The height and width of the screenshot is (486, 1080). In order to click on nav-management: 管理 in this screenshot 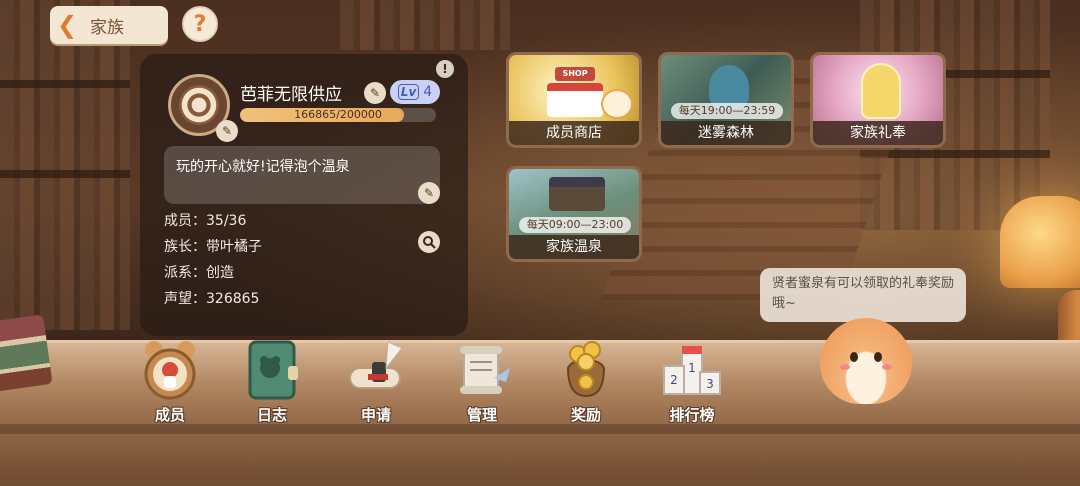, I will do `click(482, 383)`.